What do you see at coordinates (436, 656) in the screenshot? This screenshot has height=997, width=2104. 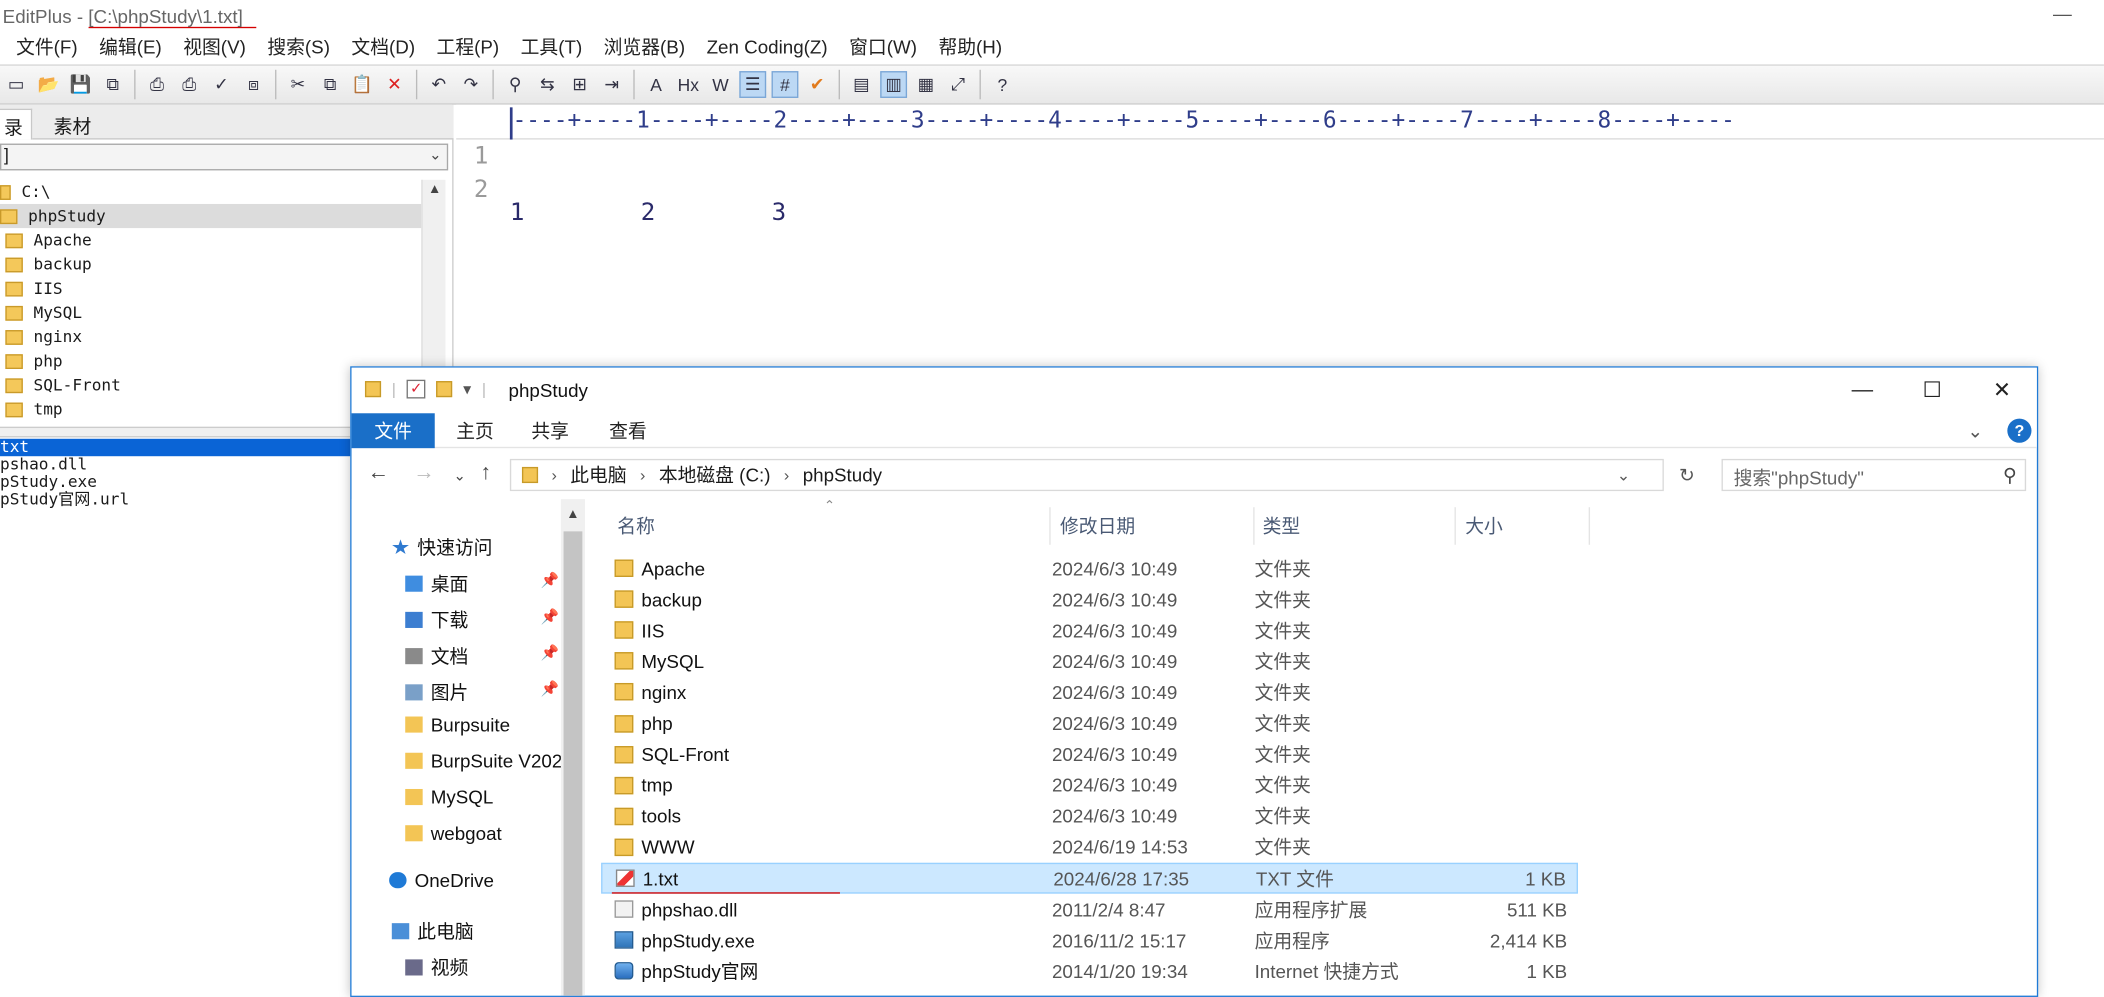 I see `nav-documents: 文档` at bounding box center [436, 656].